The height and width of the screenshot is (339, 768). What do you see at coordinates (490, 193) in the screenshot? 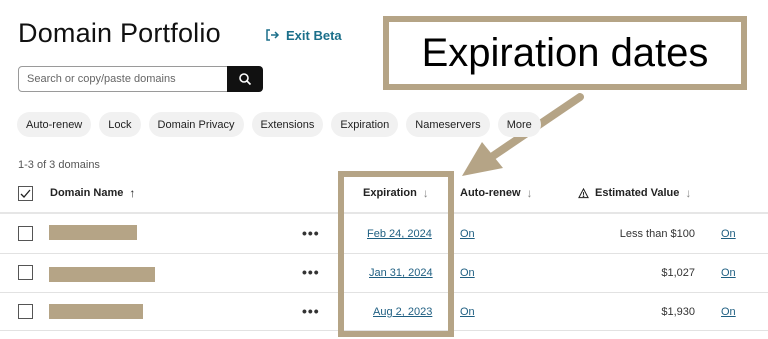
I see `column-header-autorenew-label: Auto-renew` at bounding box center [490, 193].